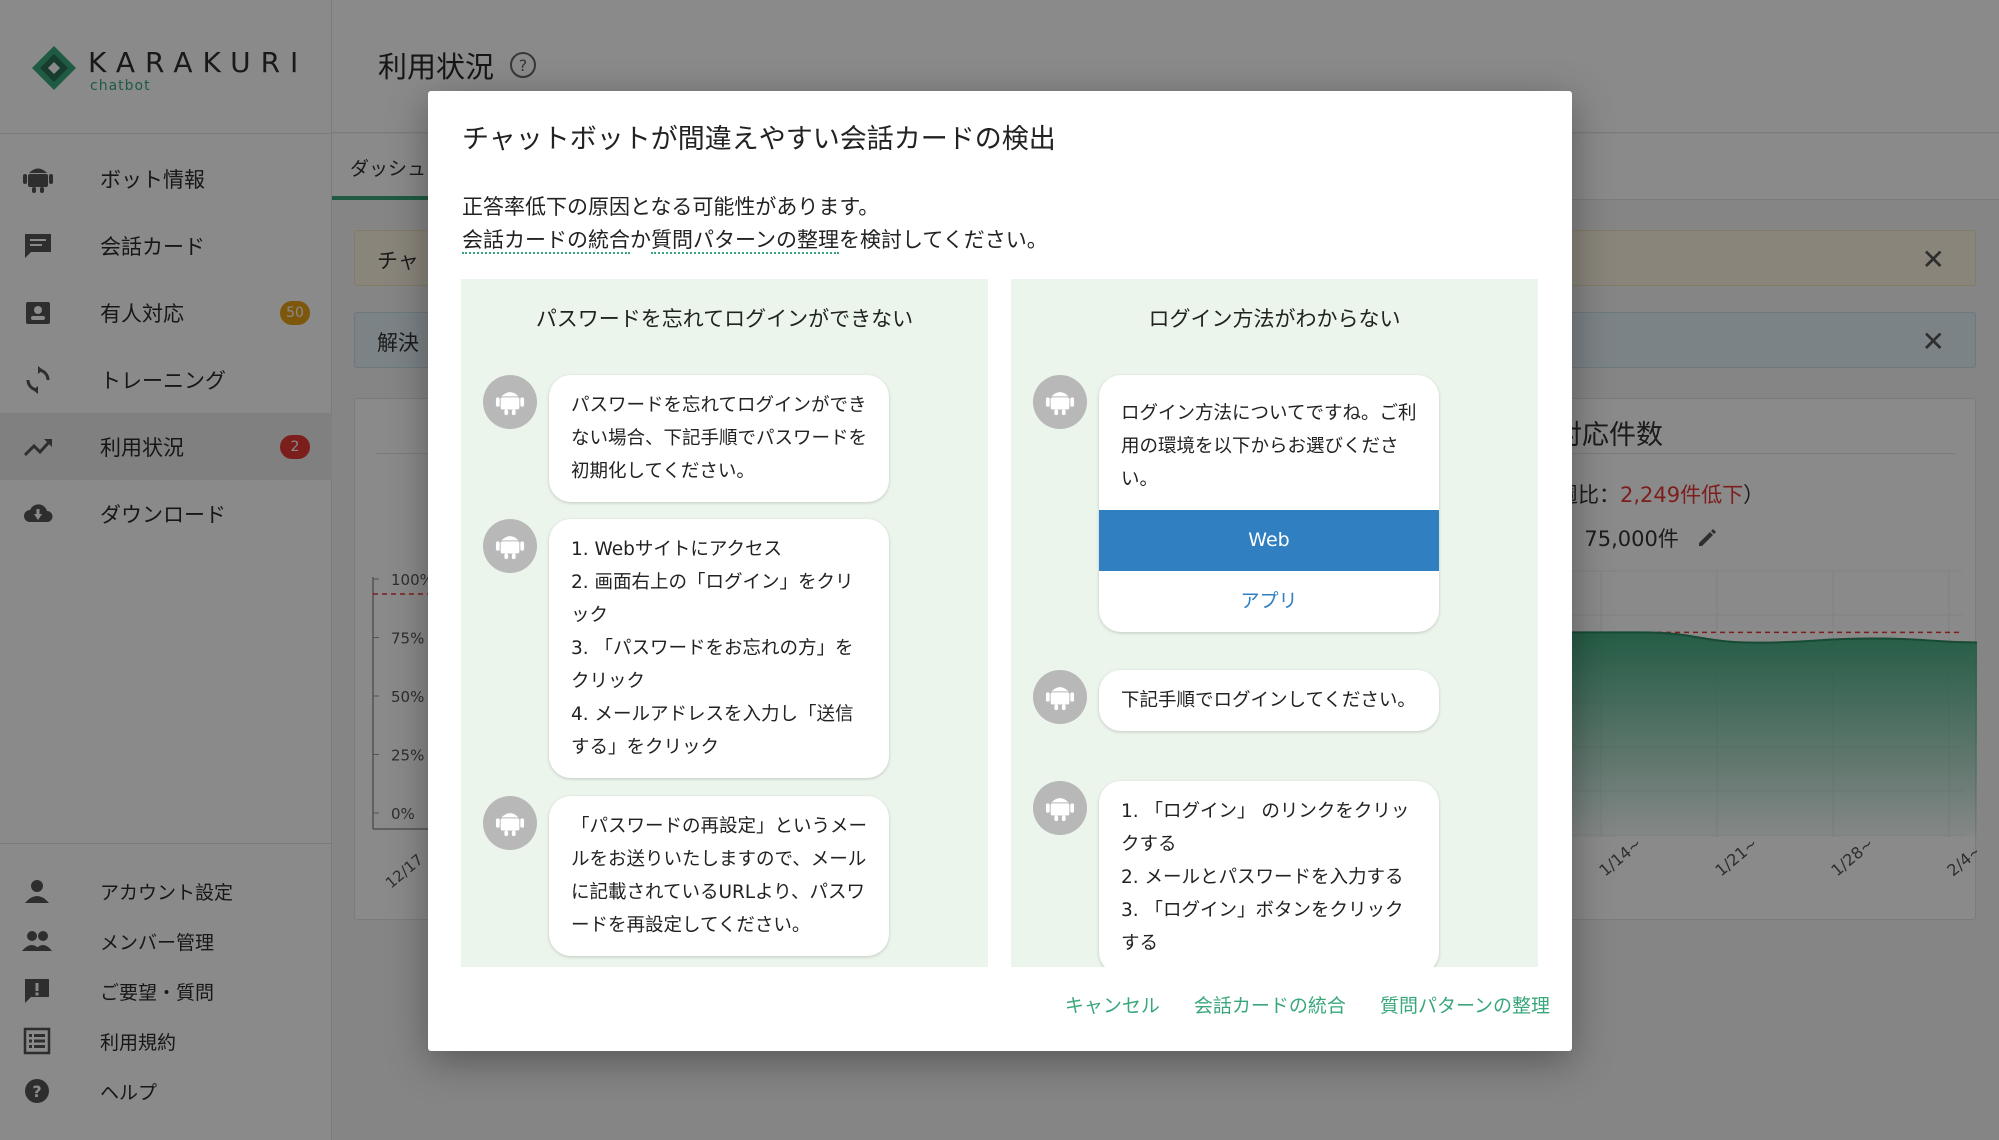 This screenshot has width=1999, height=1140. What do you see at coordinates (640, 240) in the screenshot?
I see `description-connector: か` at bounding box center [640, 240].